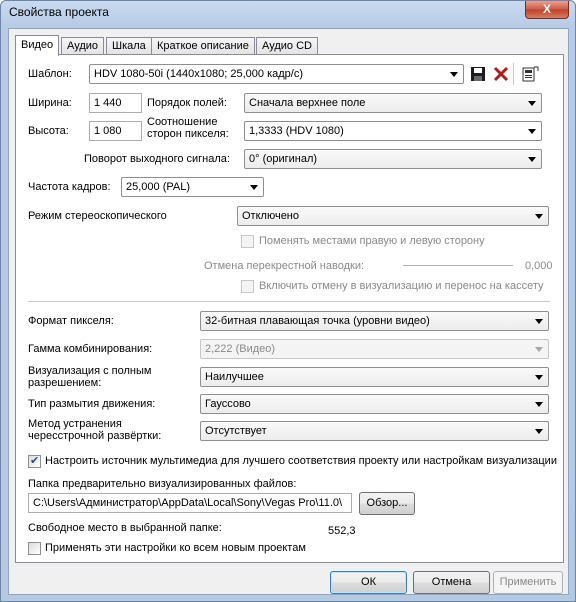  Describe the element at coordinates (296, 131) in the screenshot. I see `pixel-aspect-value: 1,3333 (HDV 1080)` at that location.